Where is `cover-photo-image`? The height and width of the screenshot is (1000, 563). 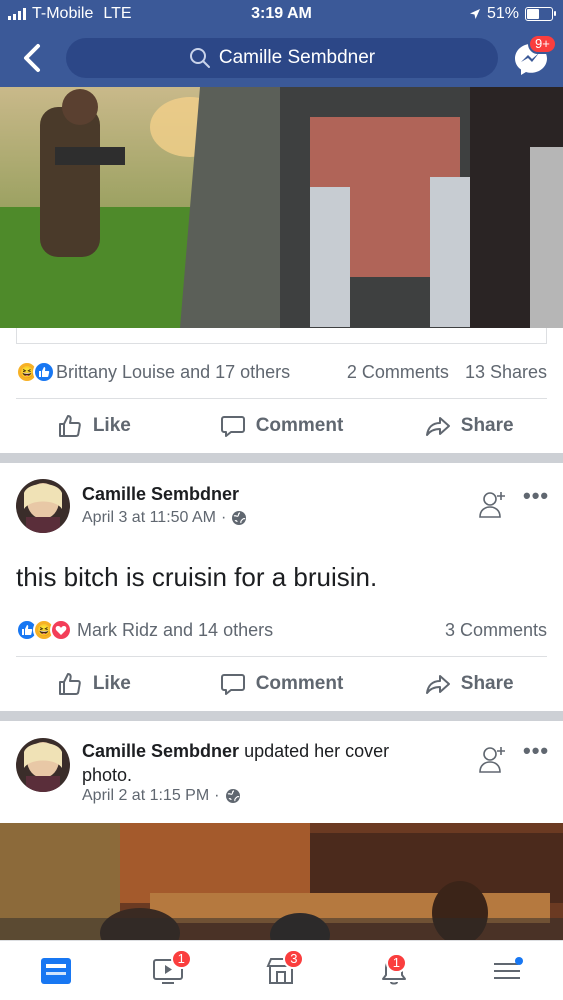 cover-photo-image is located at coordinates (281, 881).